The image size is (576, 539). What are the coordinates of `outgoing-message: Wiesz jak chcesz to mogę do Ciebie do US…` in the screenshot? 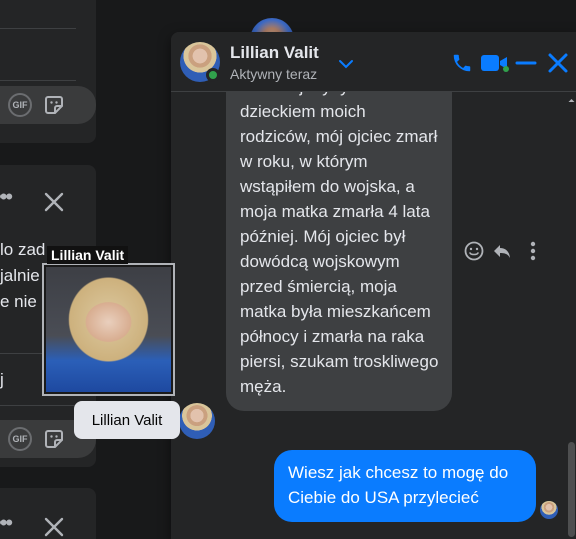 It's located at (405, 486).